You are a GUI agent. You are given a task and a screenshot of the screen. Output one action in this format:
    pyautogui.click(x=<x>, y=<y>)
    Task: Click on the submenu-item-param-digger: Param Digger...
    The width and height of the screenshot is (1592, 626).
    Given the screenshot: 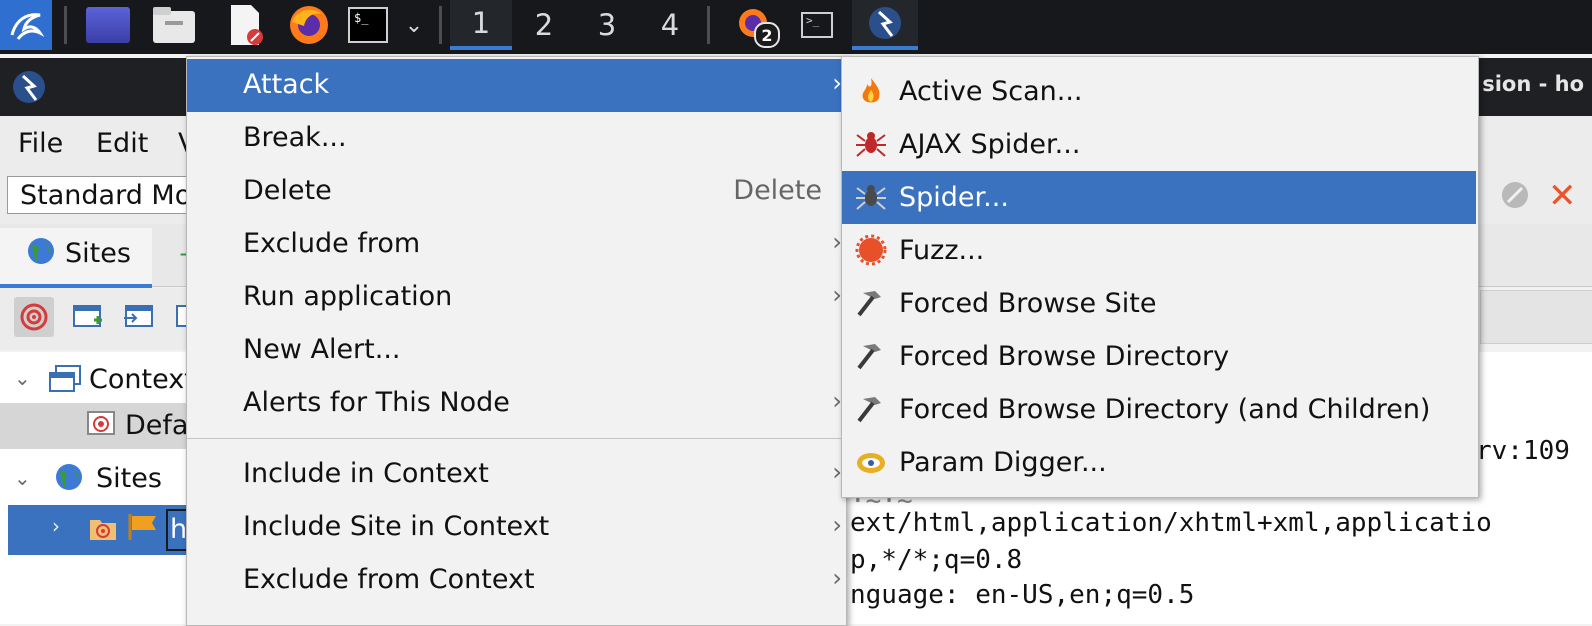 What is the action you would take?
    pyautogui.click(x=1159, y=462)
    